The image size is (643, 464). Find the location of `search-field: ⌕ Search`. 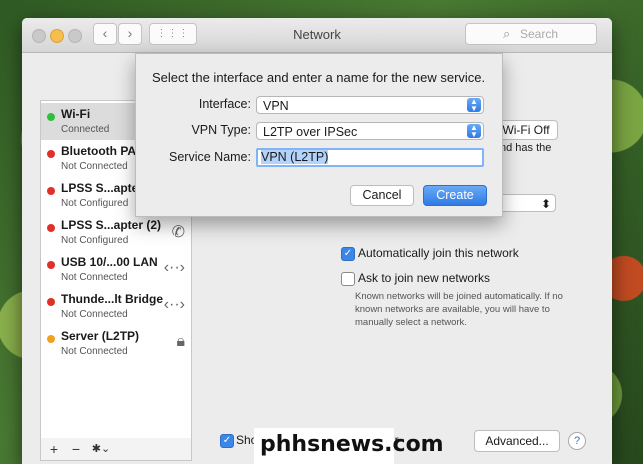

search-field: ⌕ Search is located at coordinates (531, 34).